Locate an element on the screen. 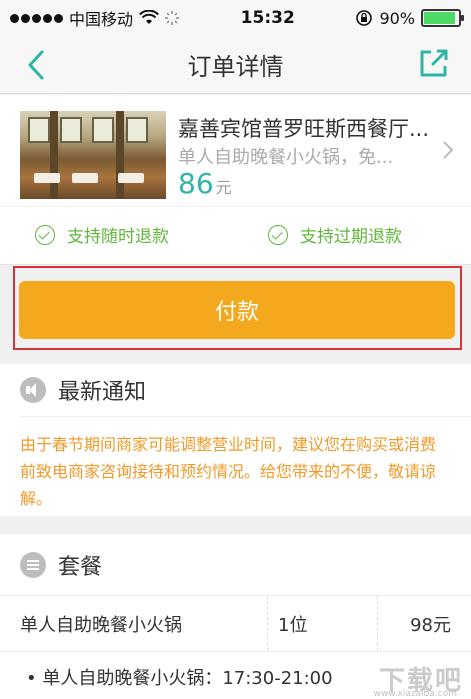 The width and height of the screenshot is (471, 699). chevron-right-icon is located at coordinates (448, 150).